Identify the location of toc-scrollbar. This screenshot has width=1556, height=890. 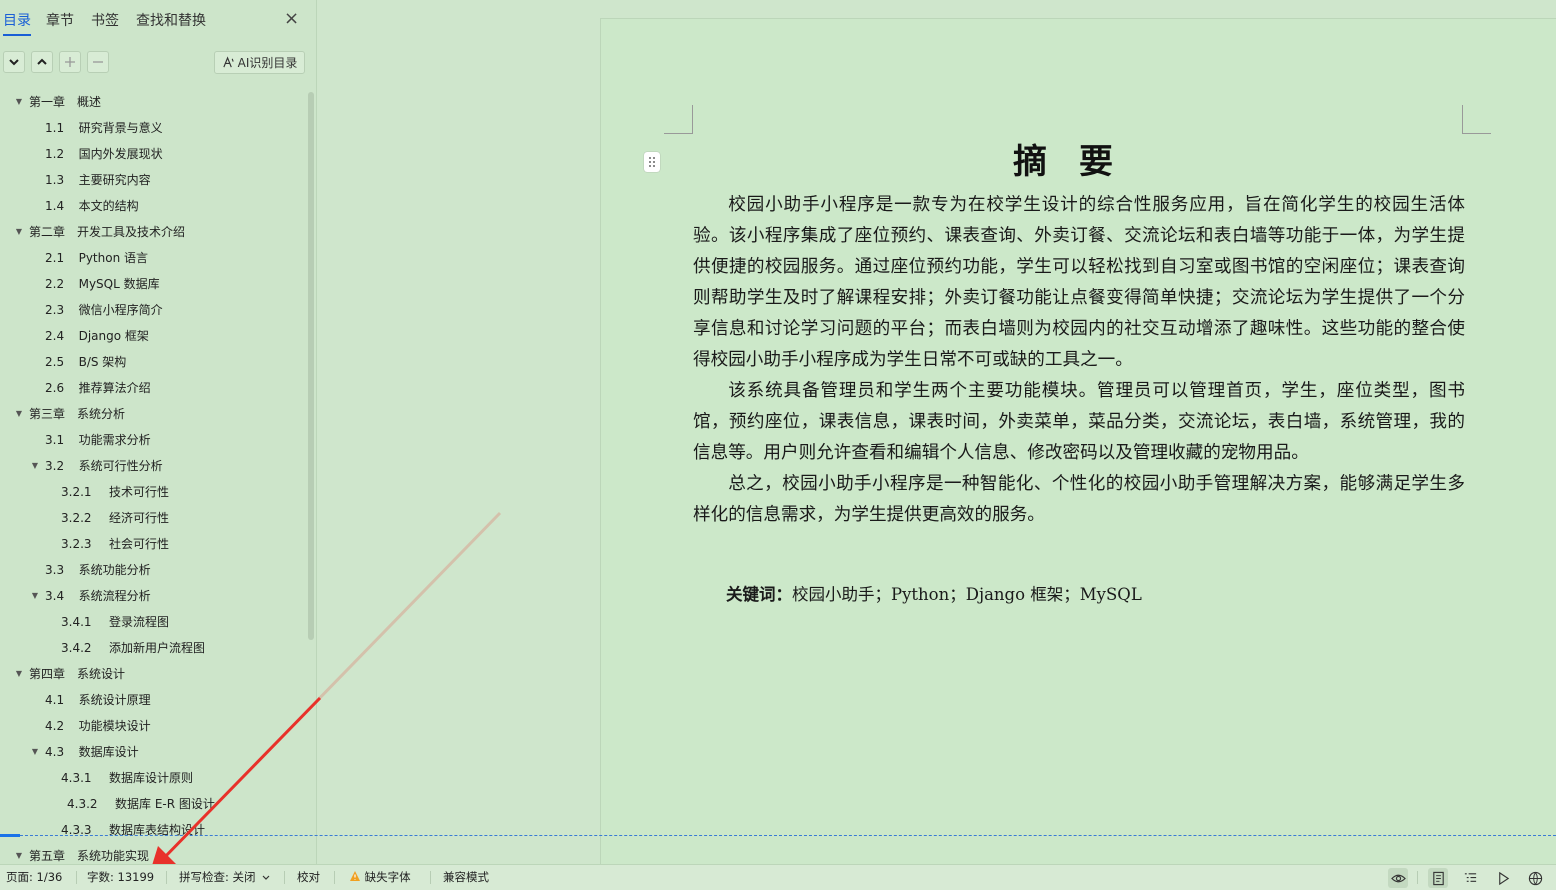
(311, 366).